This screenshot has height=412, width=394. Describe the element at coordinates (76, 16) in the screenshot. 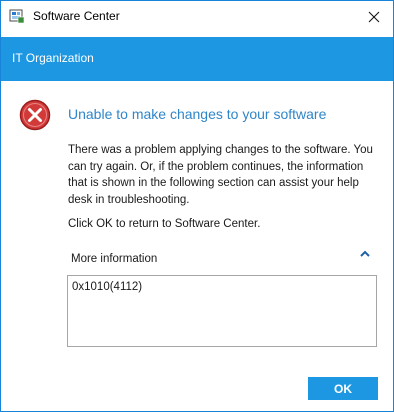

I see `window-title: Software Center` at that location.